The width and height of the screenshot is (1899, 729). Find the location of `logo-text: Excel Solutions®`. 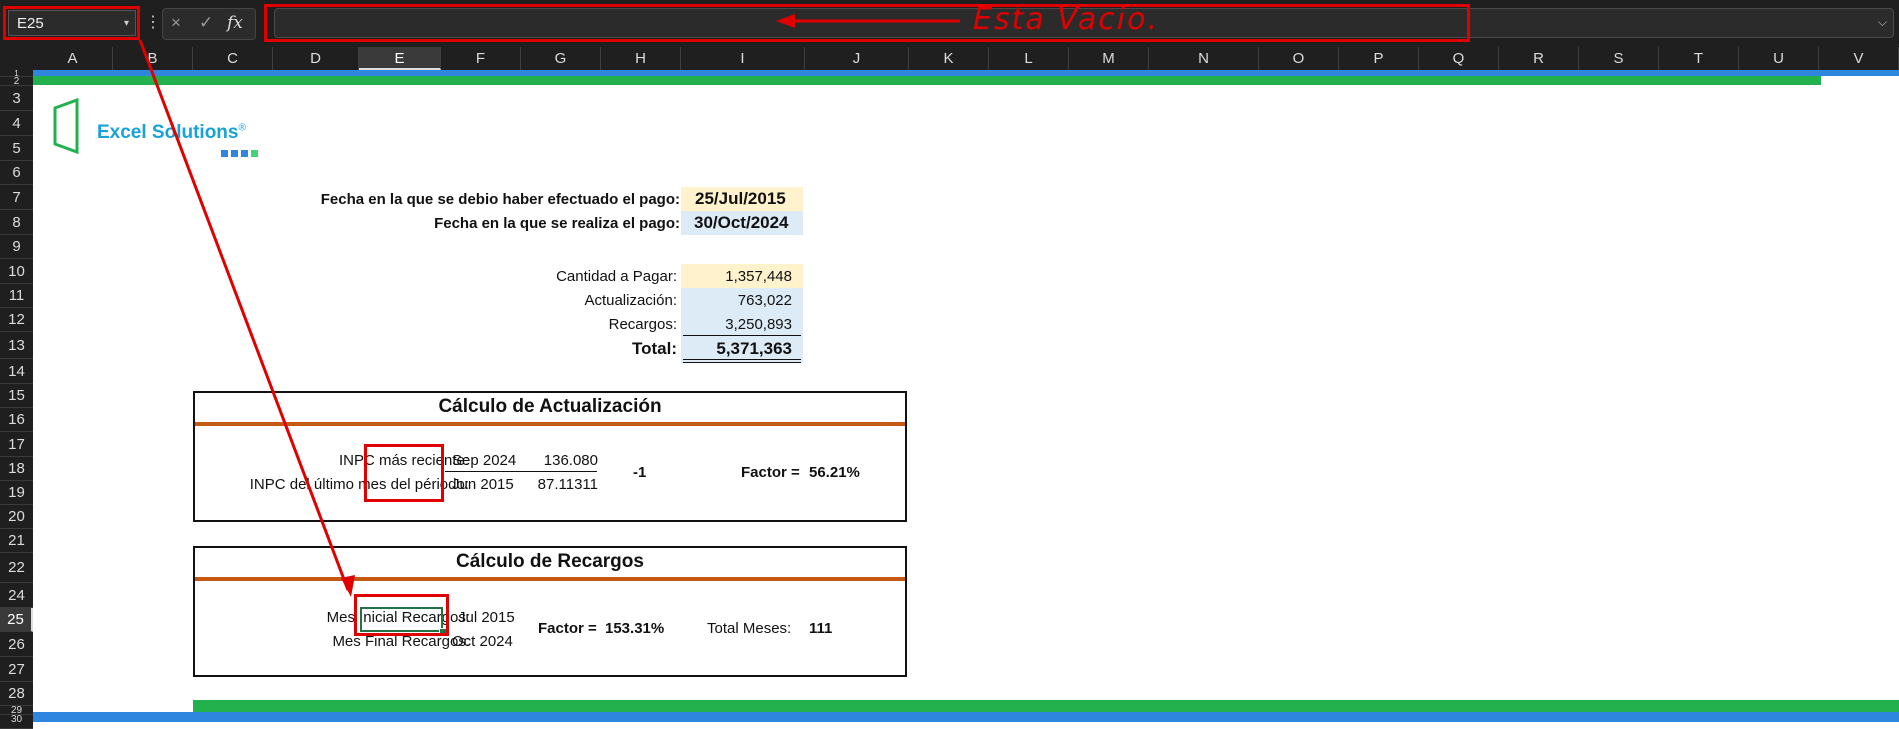

logo-text: Excel Solutions® is located at coordinates (171, 133).